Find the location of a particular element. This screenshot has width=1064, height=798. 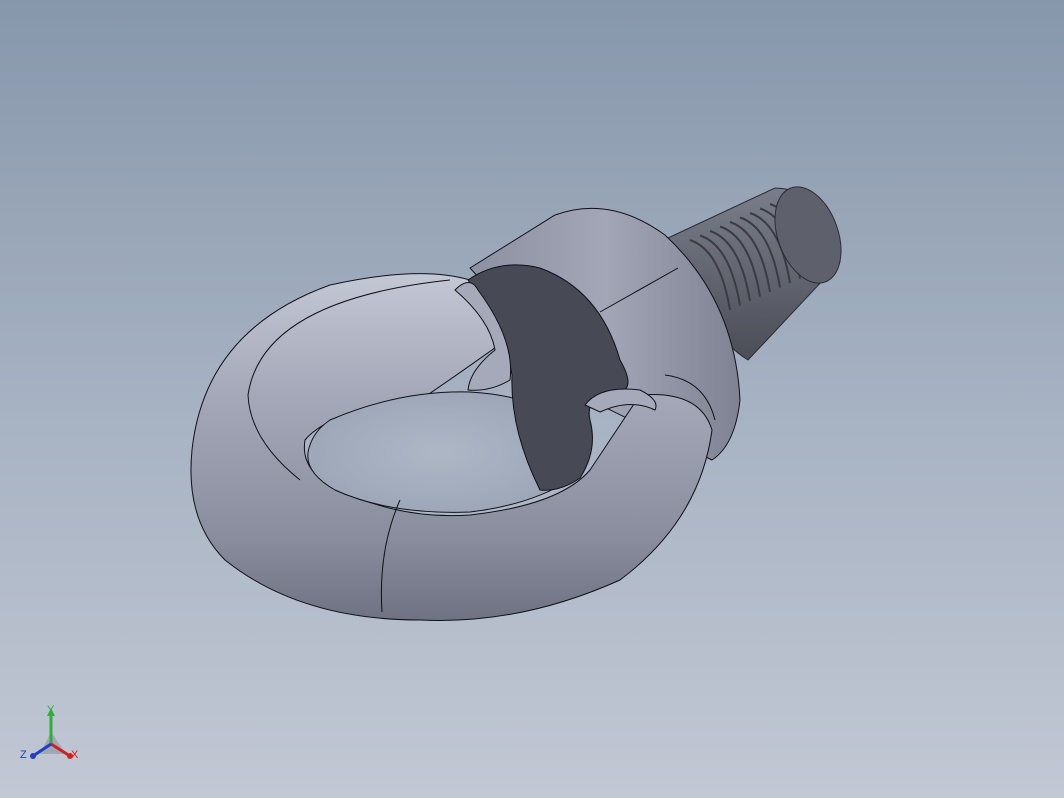

axis-y-label: Y is located at coordinates (51, 710).